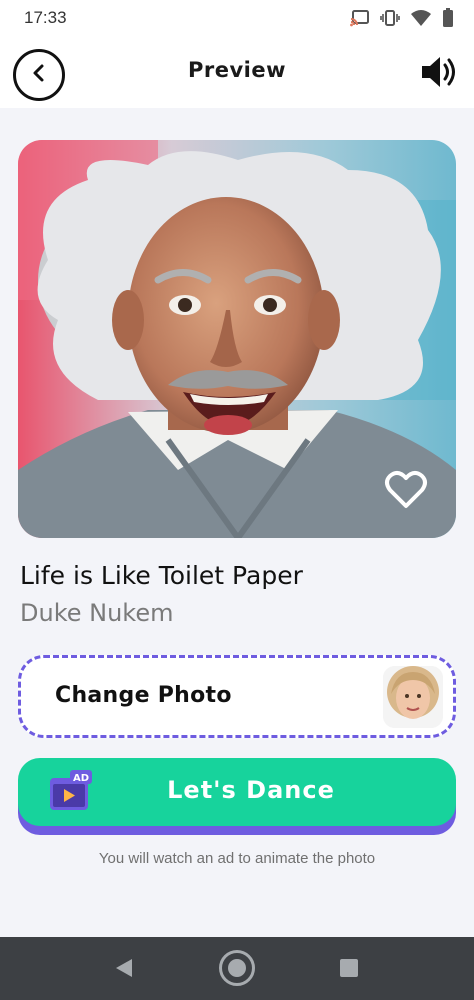 The height and width of the screenshot is (1000, 474). Describe the element at coordinates (251, 790) in the screenshot. I see `lets-dance-label: Let's Dance` at that location.